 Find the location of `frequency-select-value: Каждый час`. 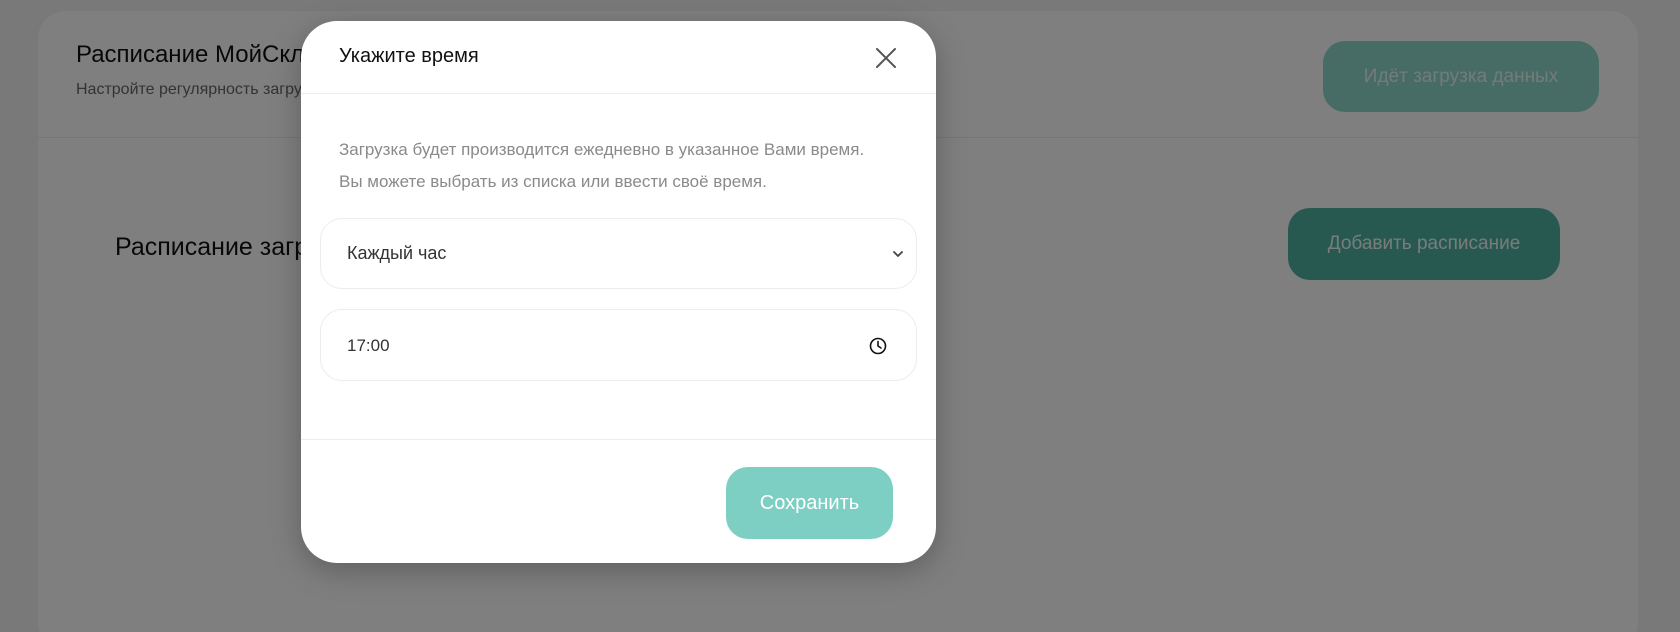

frequency-select-value: Каждый час is located at coordinates (397, 253).